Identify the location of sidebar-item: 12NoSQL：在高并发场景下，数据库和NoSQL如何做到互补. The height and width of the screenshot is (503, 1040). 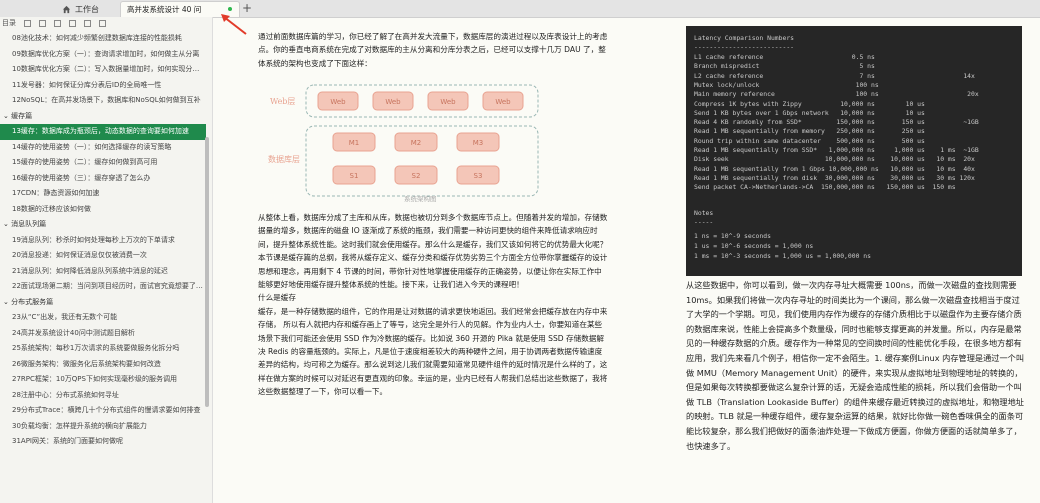
(103, 101).